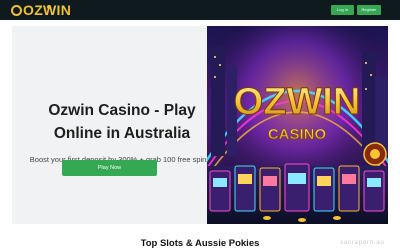  What do you see at coordinates (49, 7) in the screenshot?
I see `logo-dot-icon` at bounding box center [49, 7].